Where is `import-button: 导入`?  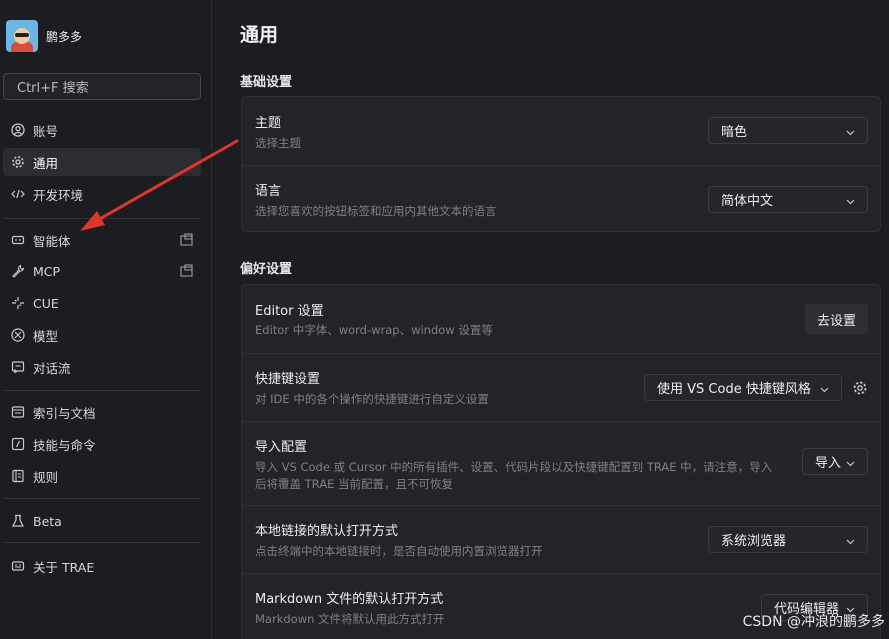 import-button: 导入 is located at coordinates (835, 461).